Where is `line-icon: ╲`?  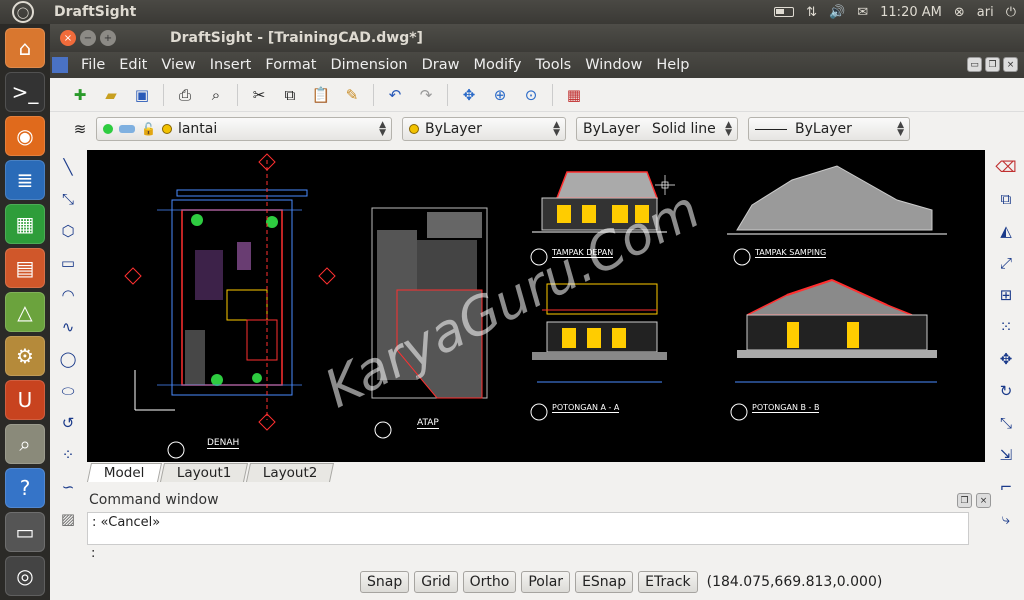
line-icon: ╲ is located at coordinates (68, 167).